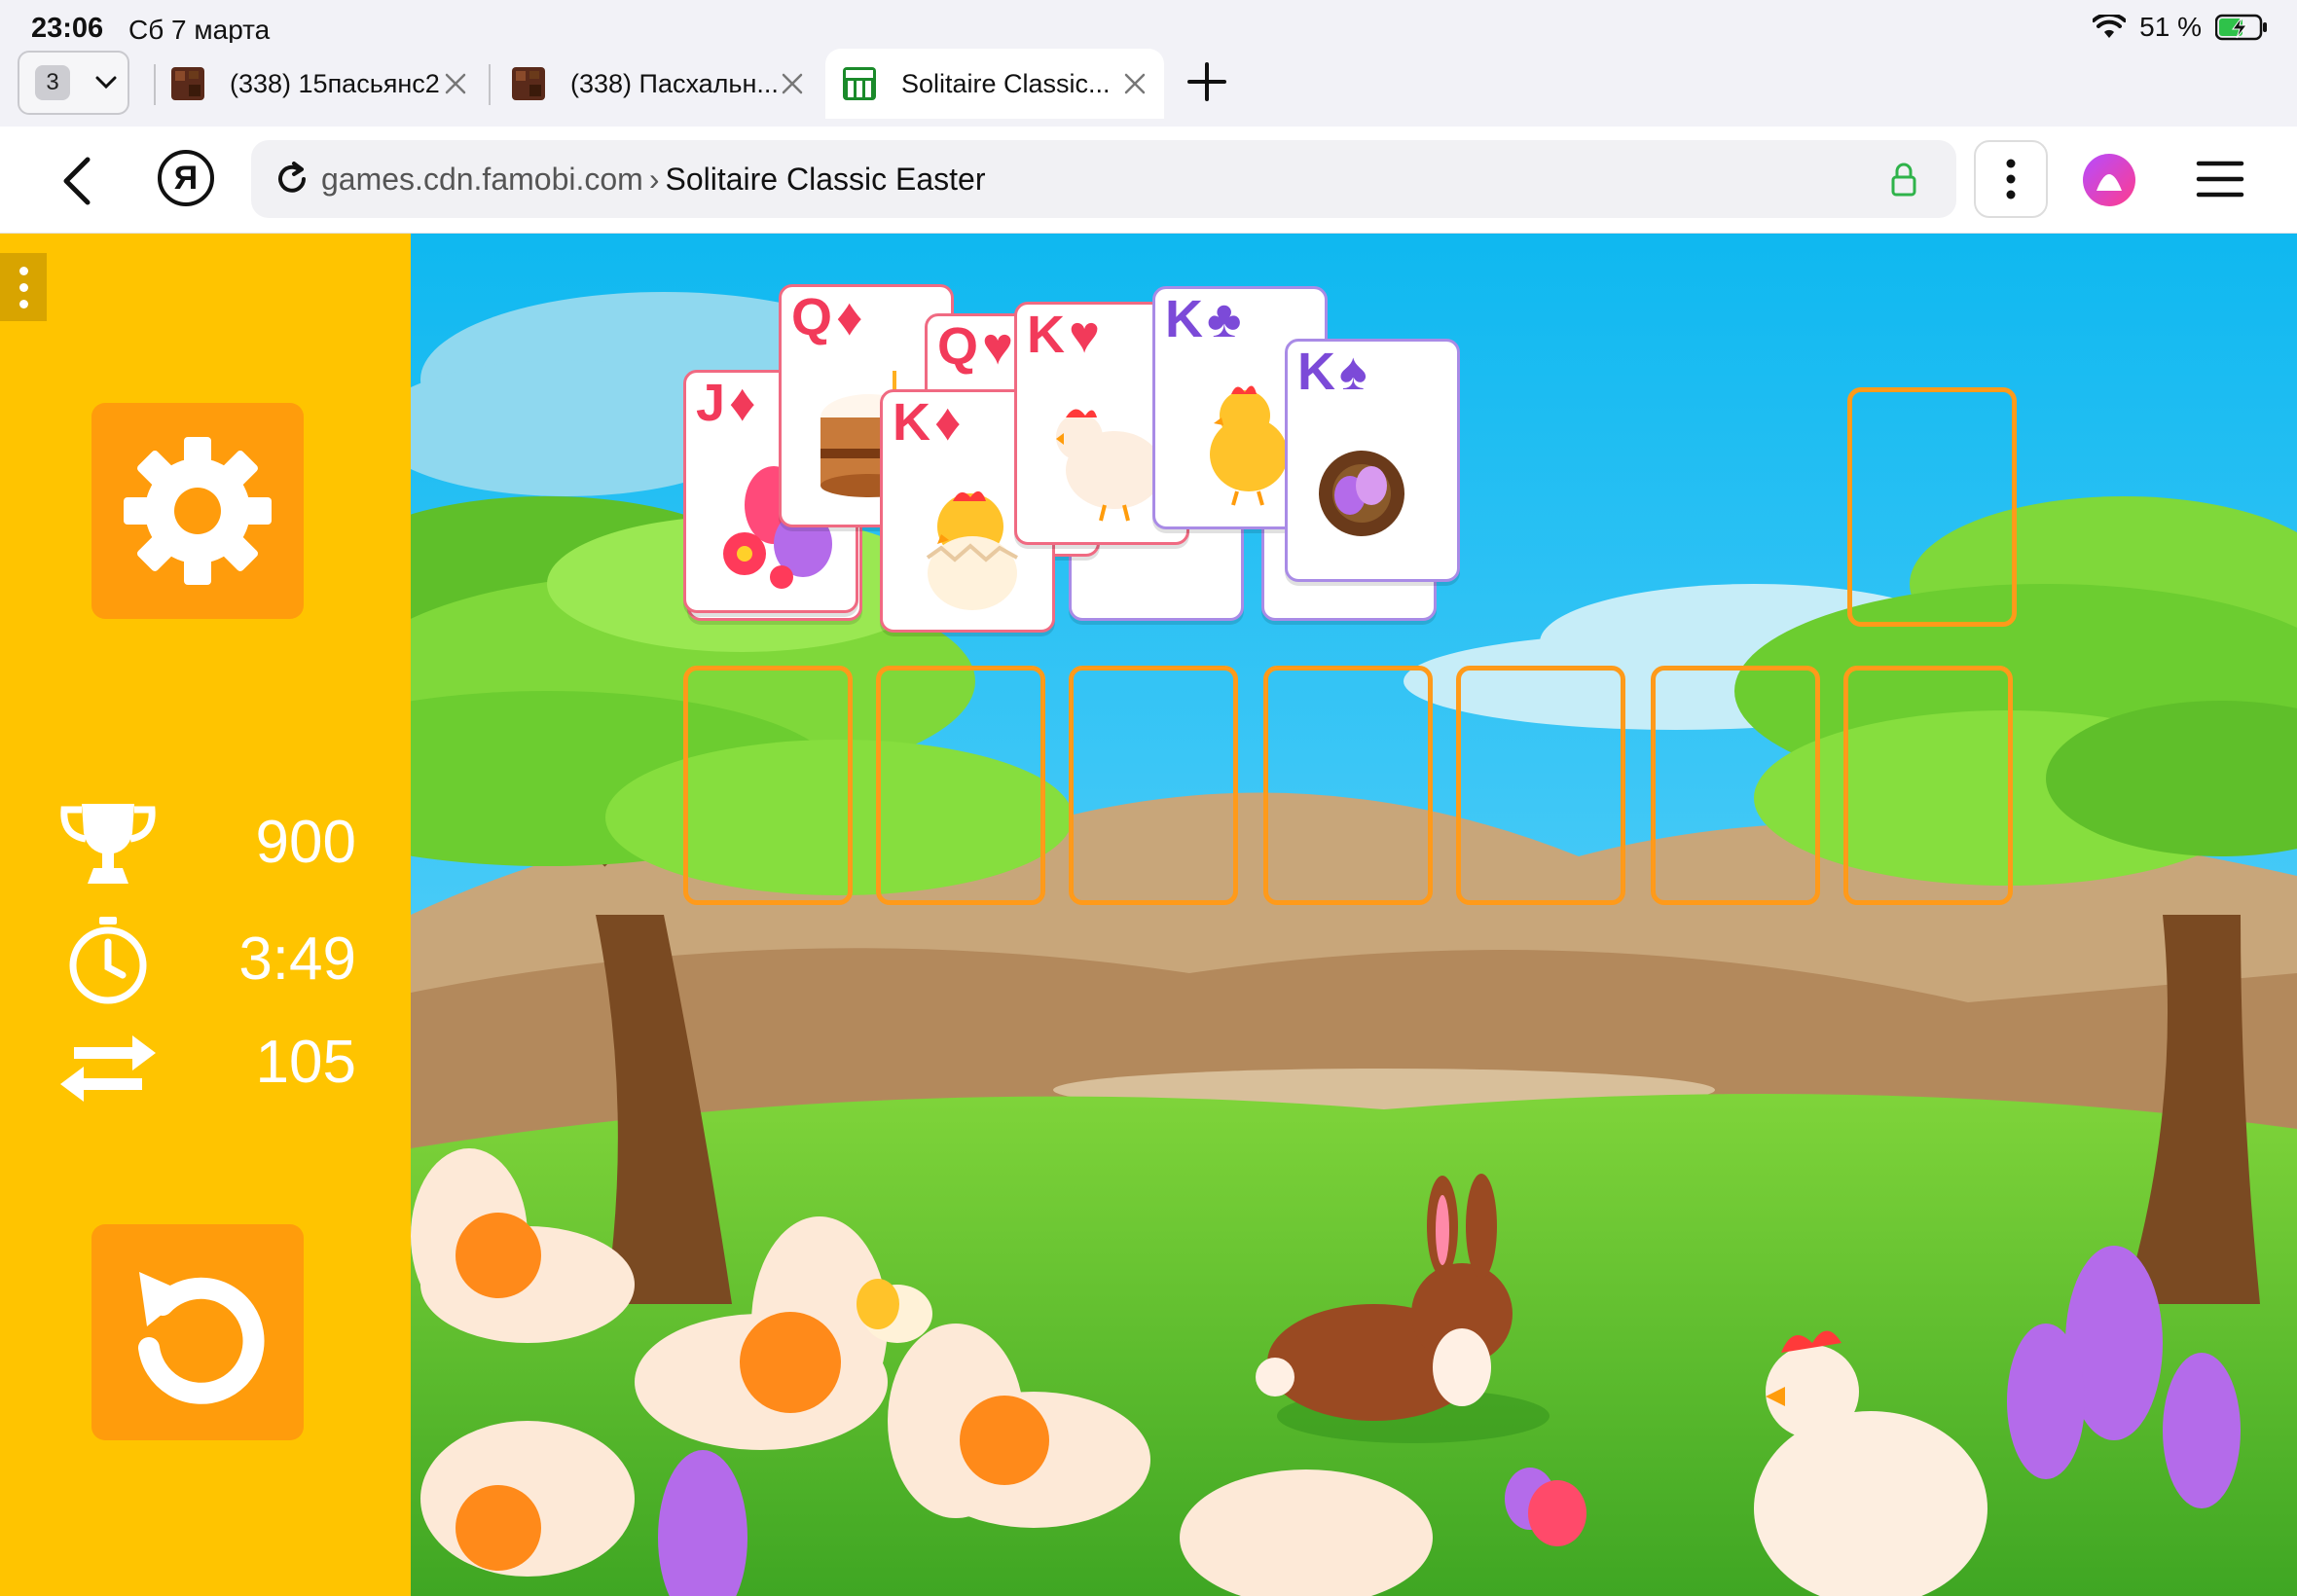  Describe the element at coordinates (2109, 180) in the screenshot. I see `alice-assistant-icon` at that location.